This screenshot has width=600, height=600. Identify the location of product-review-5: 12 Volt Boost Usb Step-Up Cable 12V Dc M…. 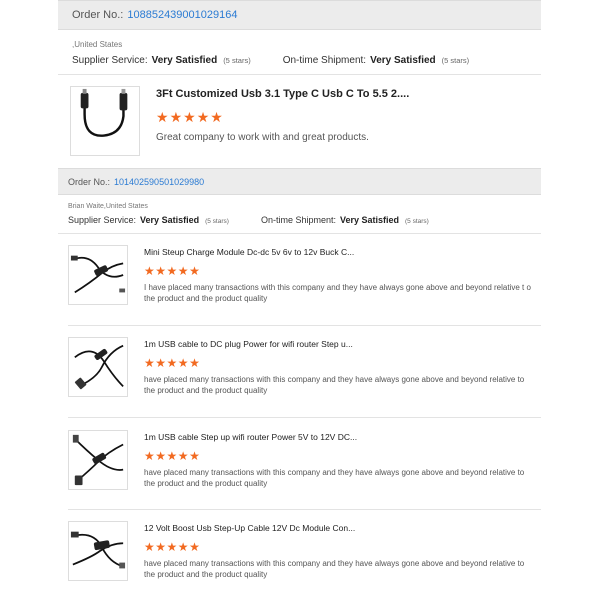
(301, 551).